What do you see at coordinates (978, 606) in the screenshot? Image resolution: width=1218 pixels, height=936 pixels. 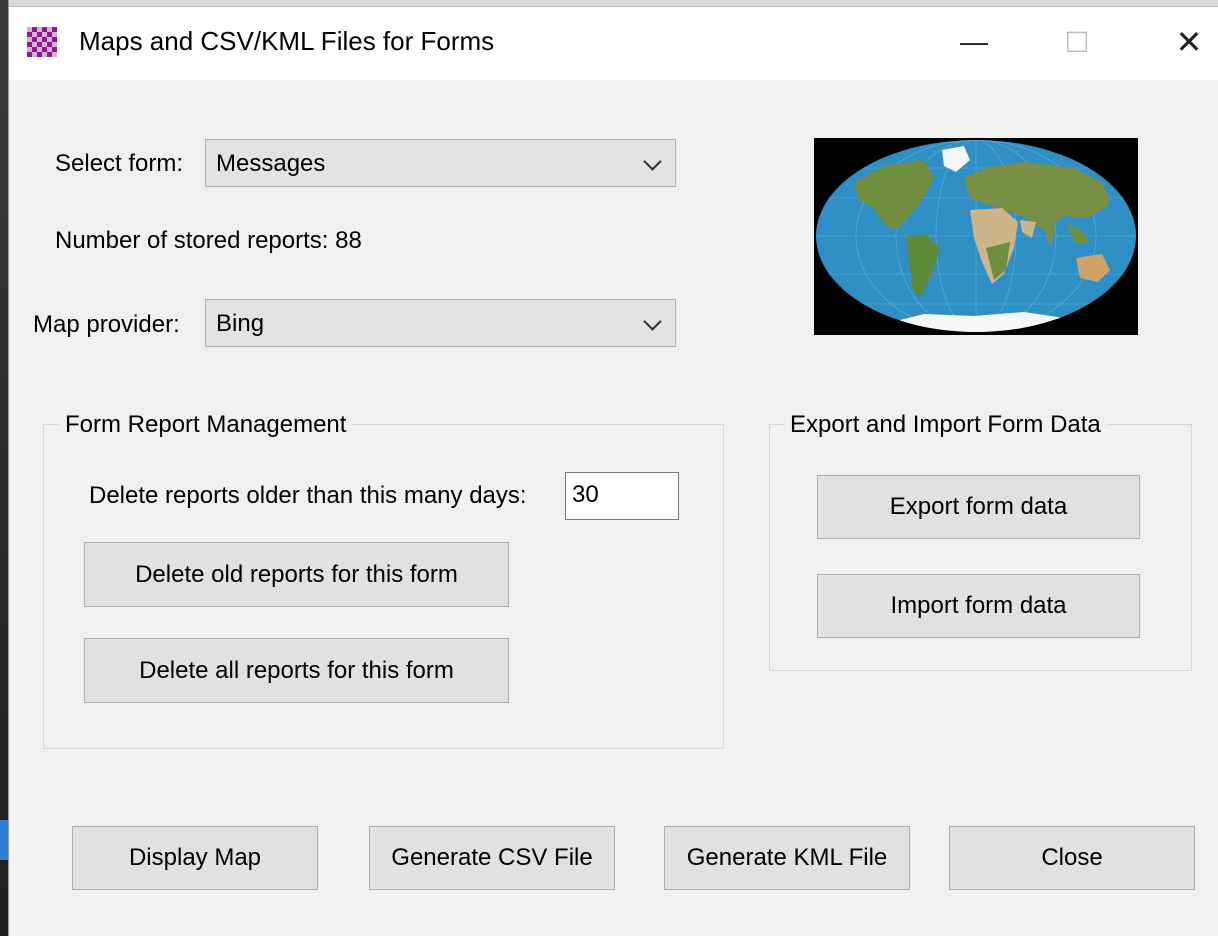 I see `import-form-data-button: Import form data` at bounding box center [978, 606].